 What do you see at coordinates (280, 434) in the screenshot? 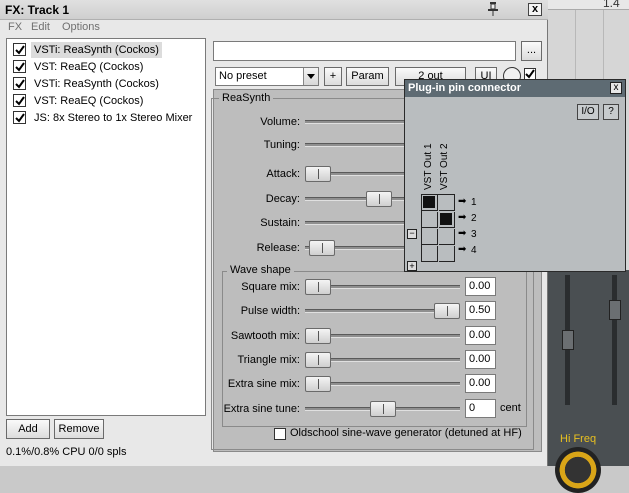
I see `oldschool-checkbox` at bounding box center [280, 434].